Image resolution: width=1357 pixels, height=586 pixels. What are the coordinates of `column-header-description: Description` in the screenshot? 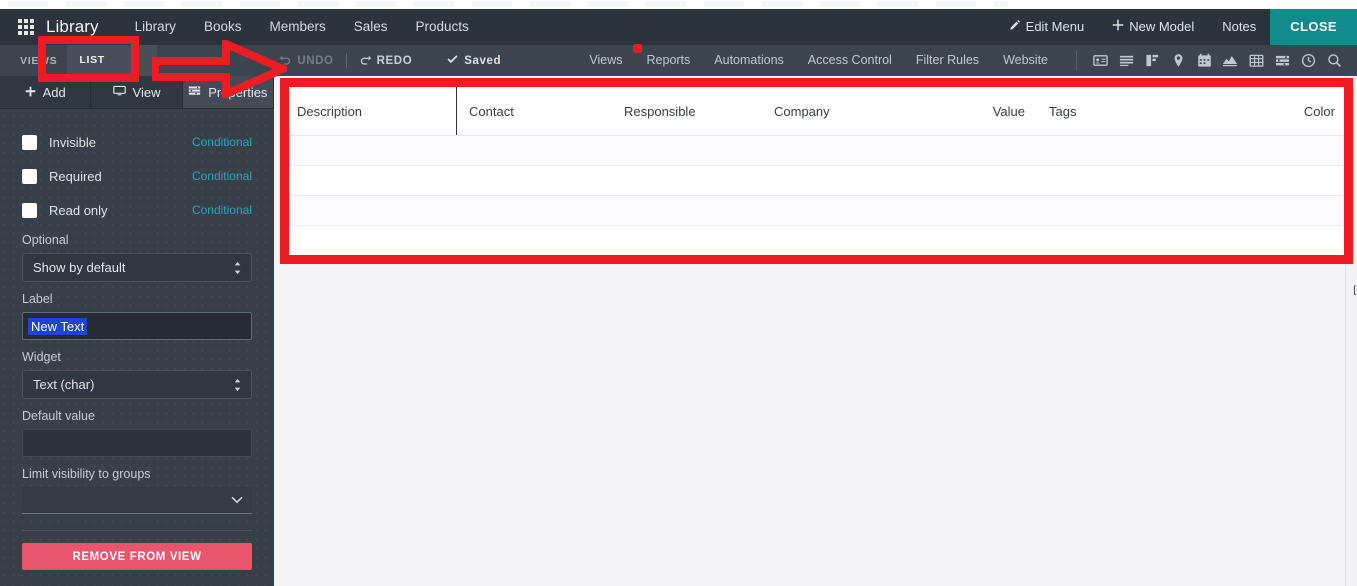 It's located at (371, 111).